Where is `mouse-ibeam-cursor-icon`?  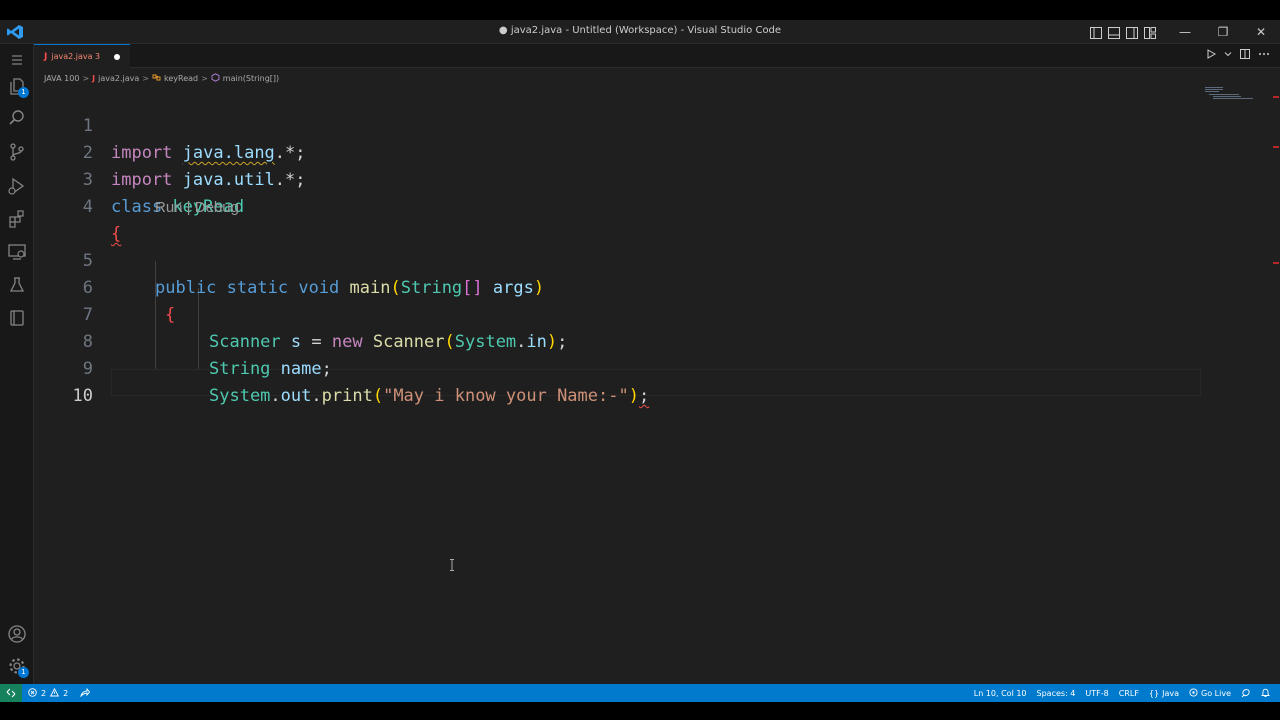 mouse-ibeam-cursor-icon is located at coordinates (452, 565).